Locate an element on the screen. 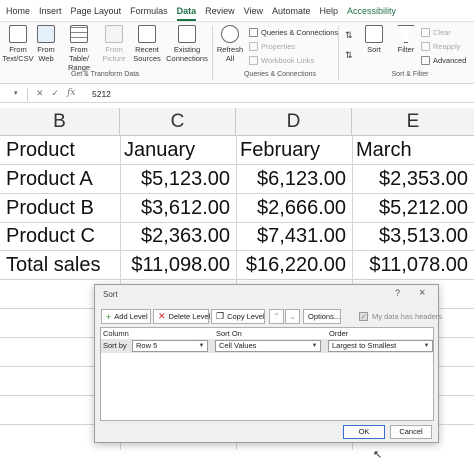  advanced-button: Advanced is located at coordinates (443, 60).